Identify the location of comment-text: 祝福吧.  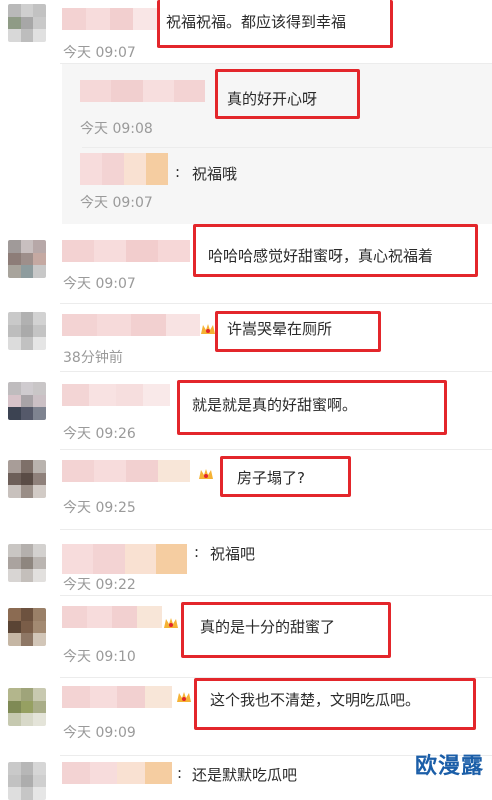
(233, 554).